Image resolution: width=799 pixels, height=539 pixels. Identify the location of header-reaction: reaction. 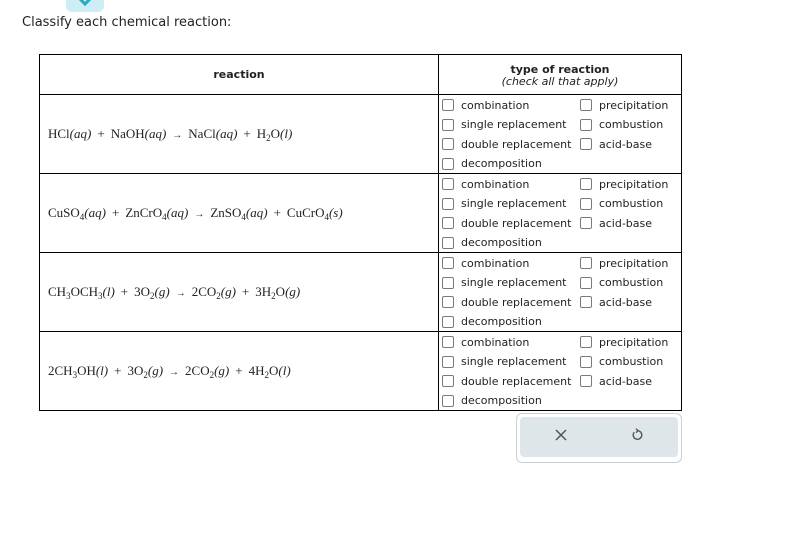
(239, 74).